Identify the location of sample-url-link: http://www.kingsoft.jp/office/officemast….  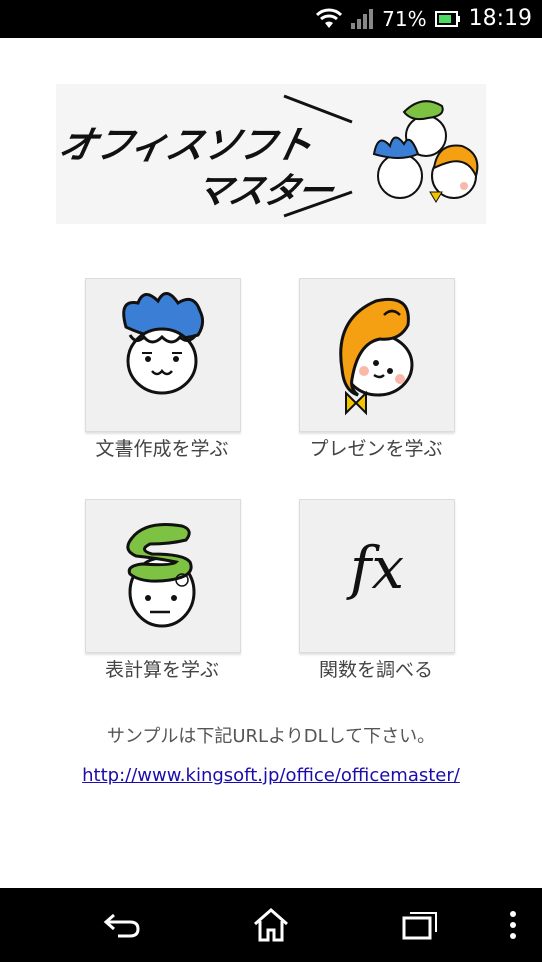
(271, 775).